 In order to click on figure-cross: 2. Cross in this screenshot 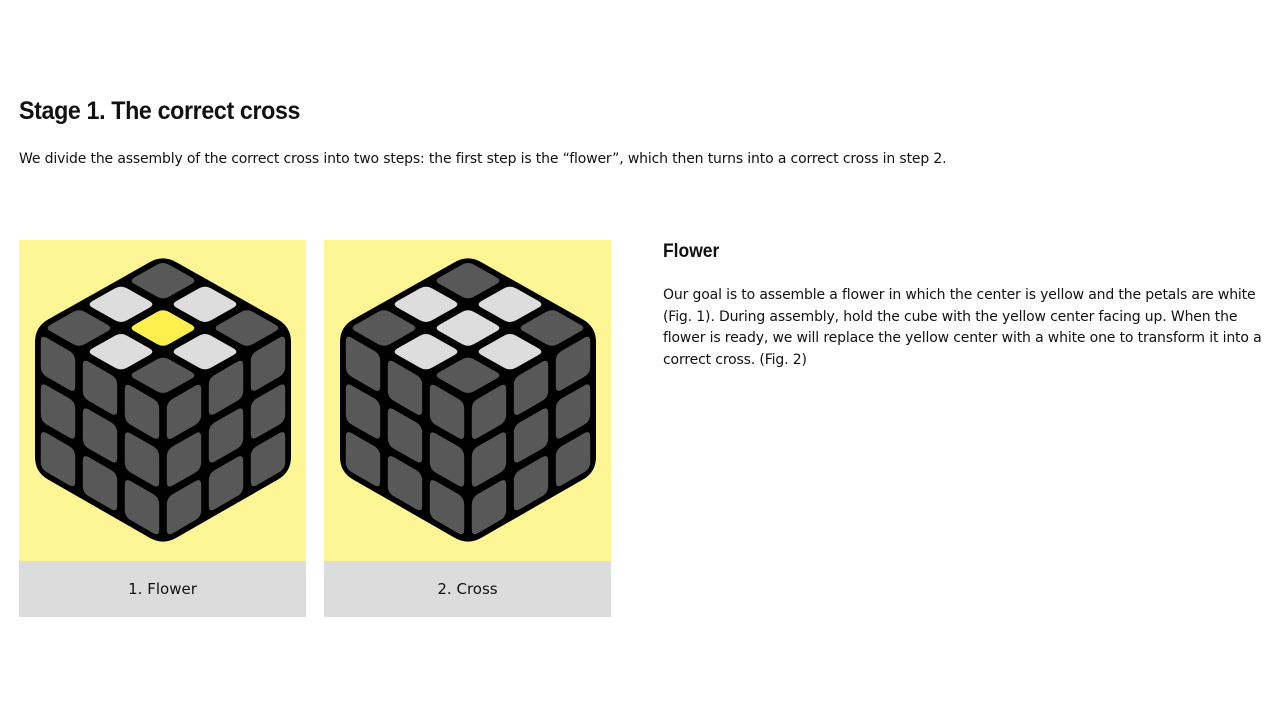, I will do `click(467, 428)`.